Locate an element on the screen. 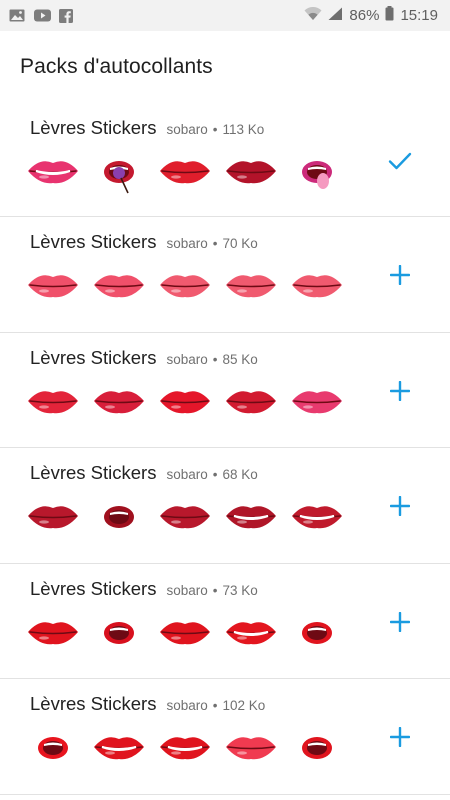 The height and width of the screenshot is (800, 450). grin-lips-sticker is located at coordinates (119, 747).